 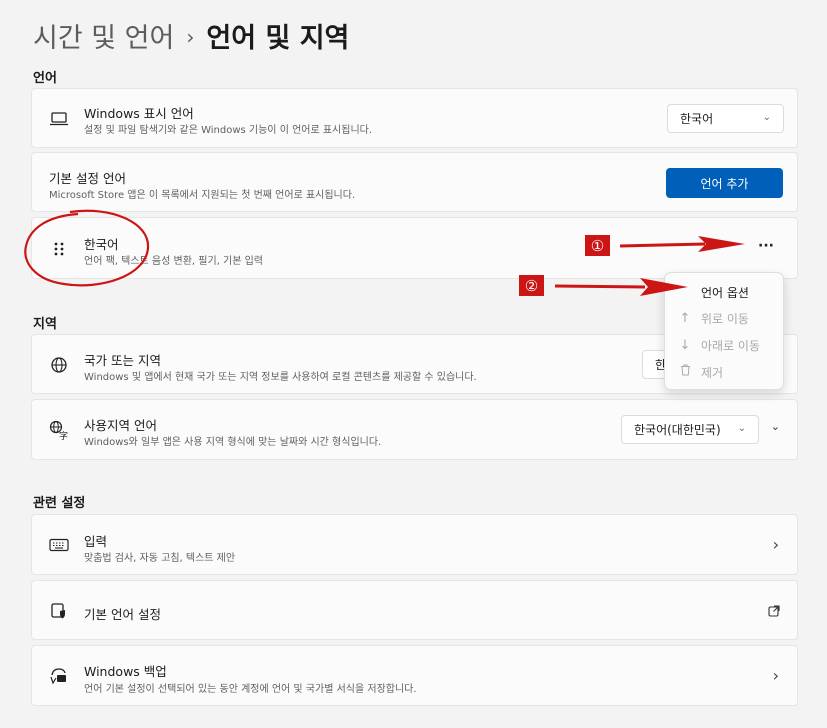 I want to click on drag-handle-icon, so click(x=59, y=249).